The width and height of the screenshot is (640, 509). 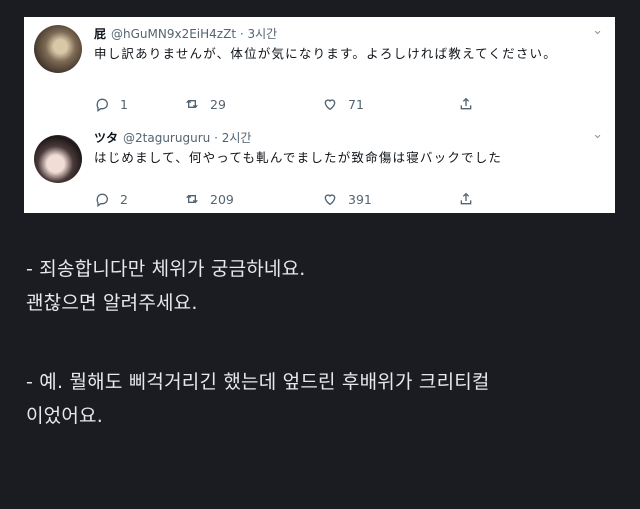 I want to click on like-count: 71, so click(x=356, y=104).